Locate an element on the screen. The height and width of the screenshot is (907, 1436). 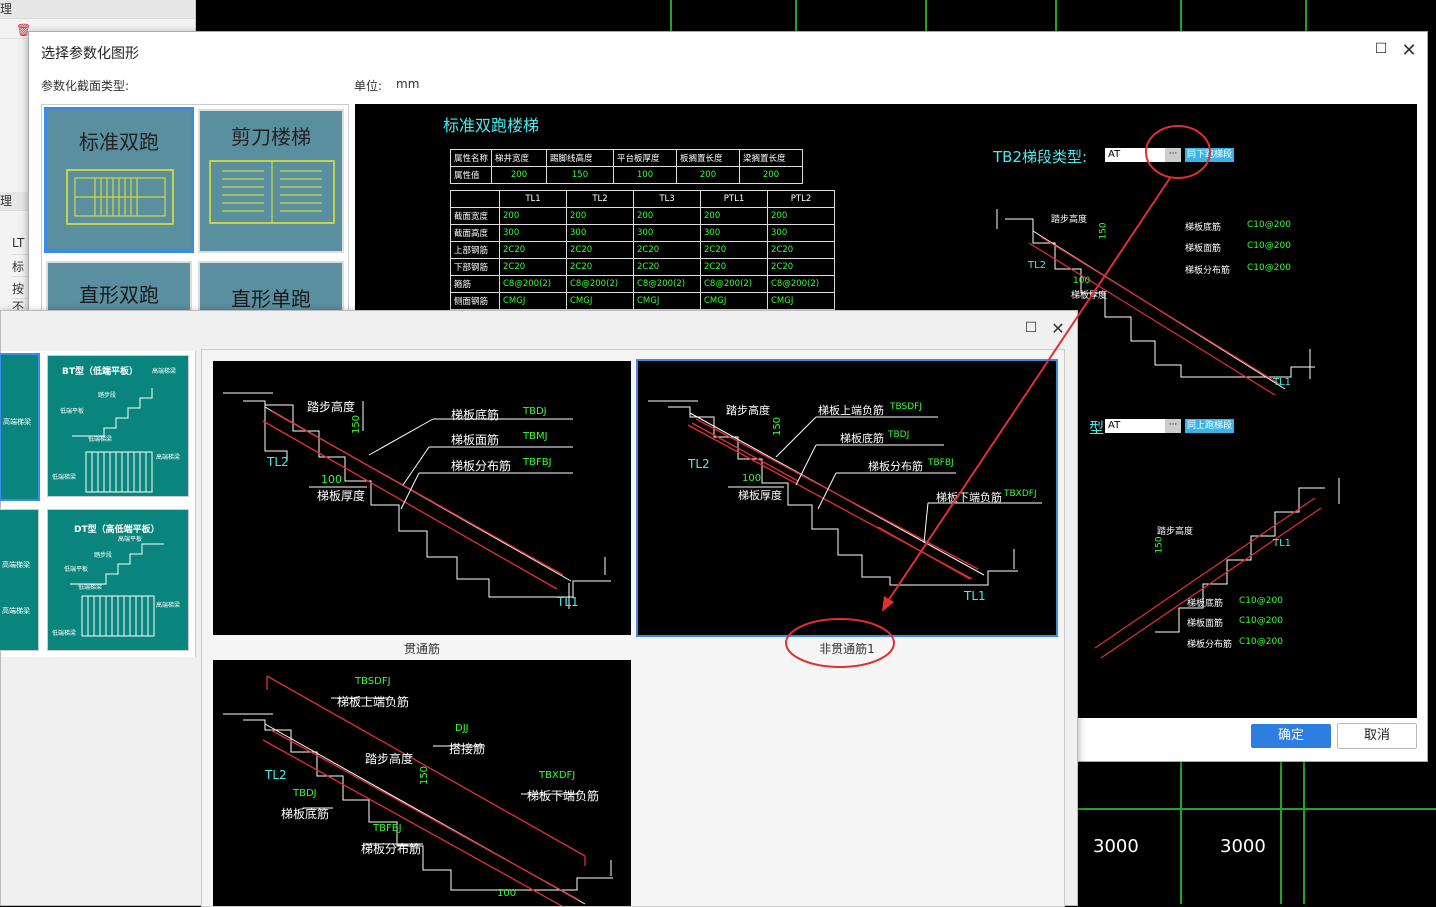
stair-type-tile-bt: BT型（低端平板） 高端梯梁 踏步段 低端平板 低端梯梁 高端梯梁 低端梯梁 is located at coordinates (118, 426).